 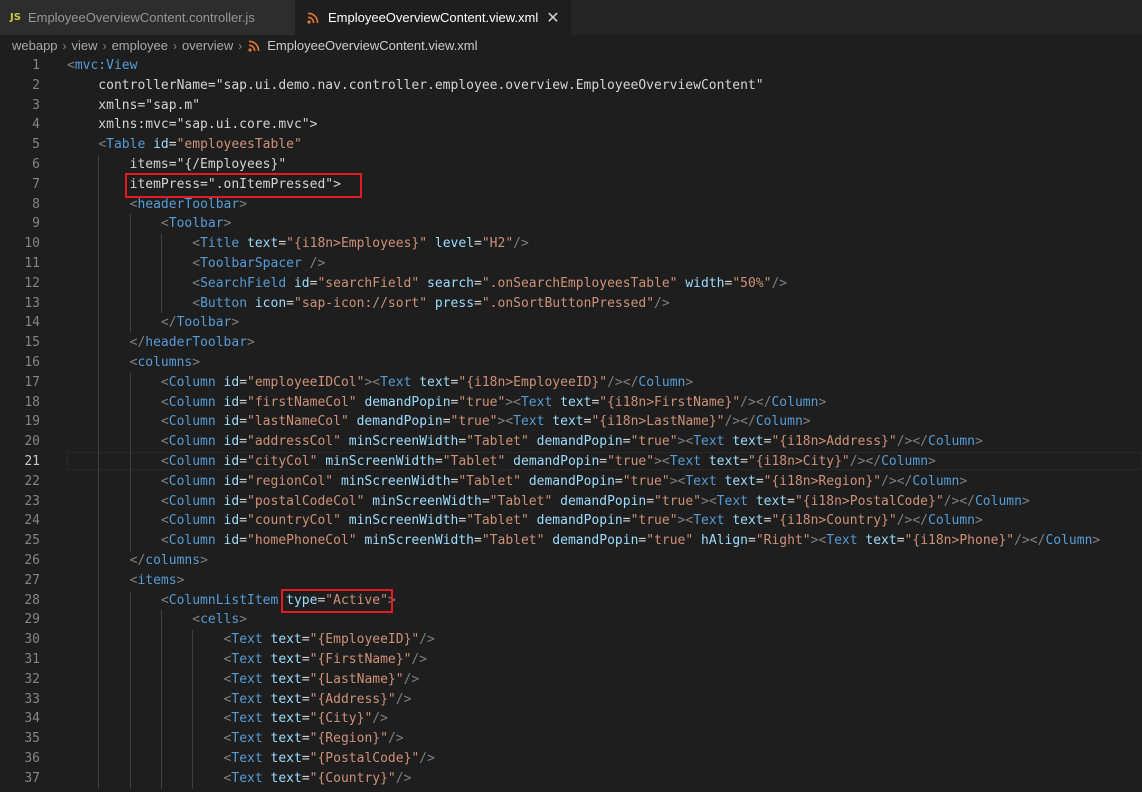 What do you see at coordinates (571, 580) in the screenshot?
I see `code-line: 27 <items>` at bounding box center [571, 580].